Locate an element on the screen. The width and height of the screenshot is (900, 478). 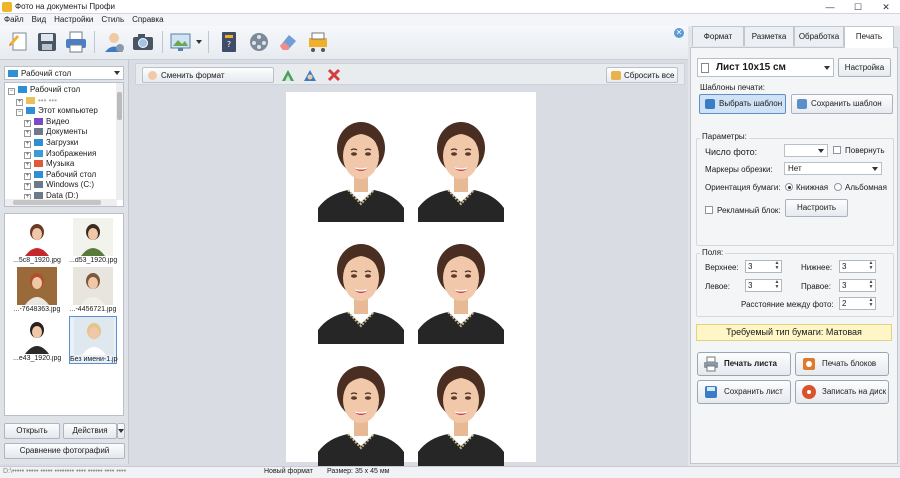
reset-all-button: Сбросить все is located at coordinates (642, 75).